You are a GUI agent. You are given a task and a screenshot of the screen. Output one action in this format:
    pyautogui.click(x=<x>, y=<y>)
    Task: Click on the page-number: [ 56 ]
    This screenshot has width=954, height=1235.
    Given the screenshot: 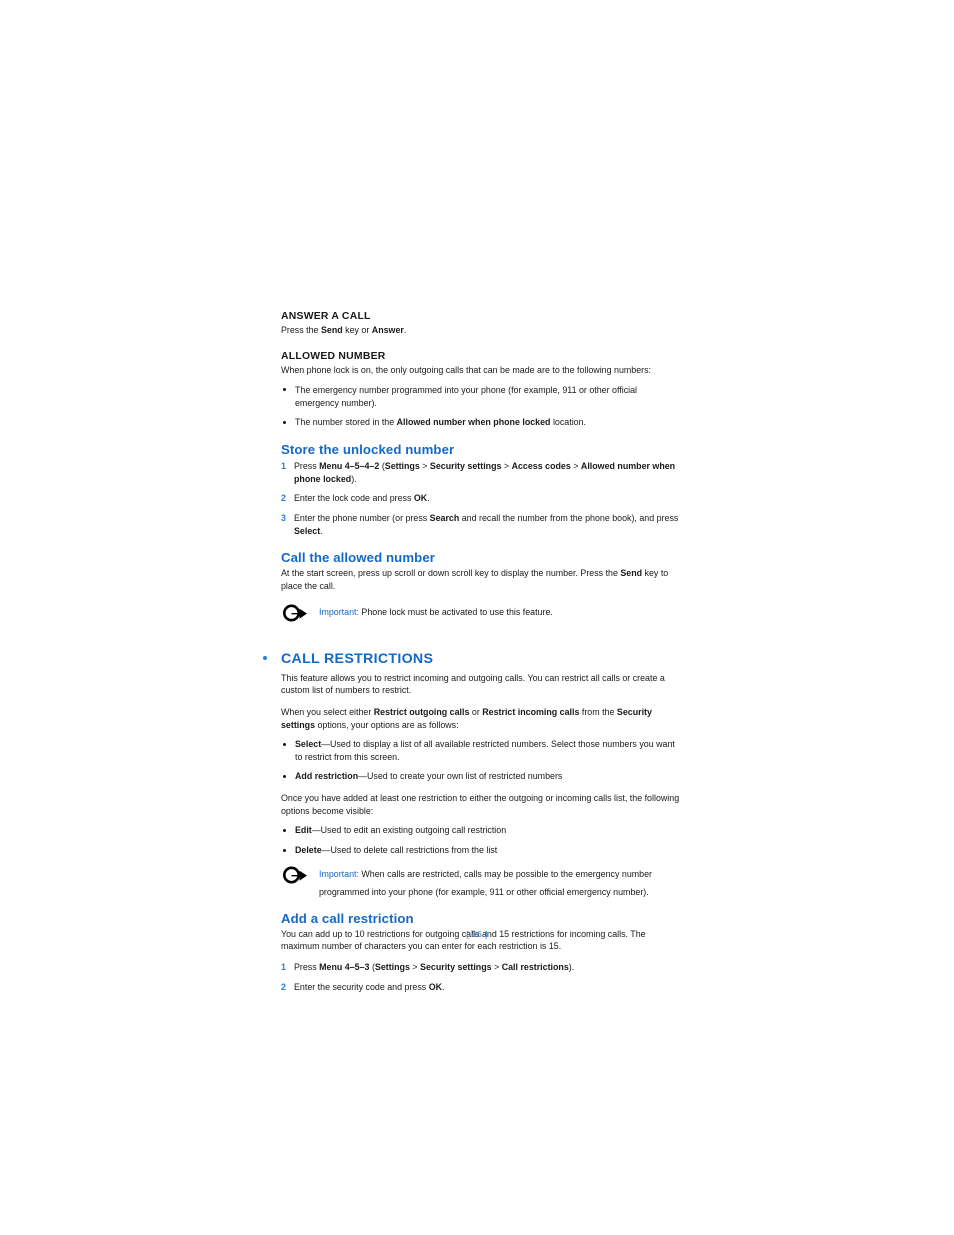 What is the action you would take?
    pyautogui.click(x=477, y=934)
    